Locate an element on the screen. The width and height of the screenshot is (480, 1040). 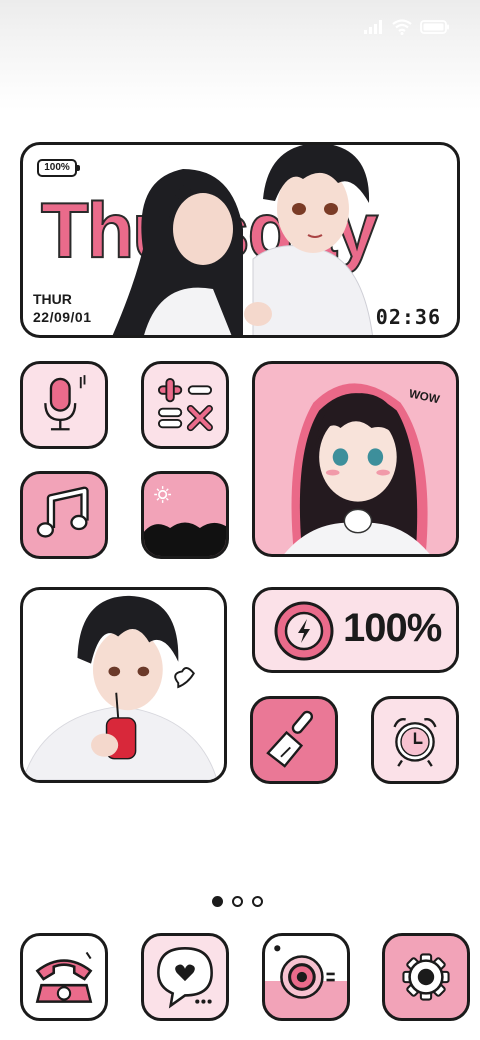
microphone-icon is located at coordinates (65, 403).